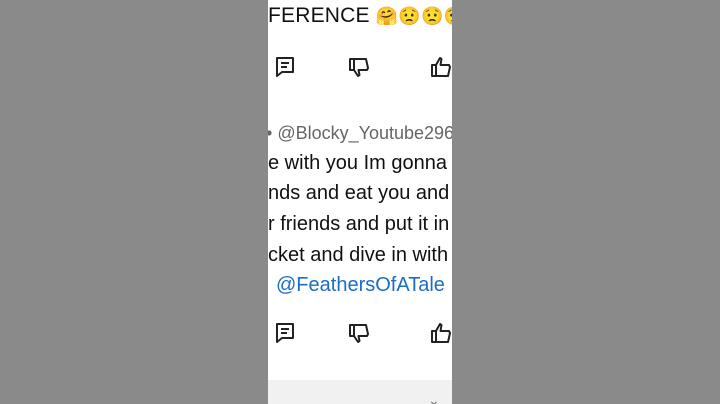  Describe the element at coordinates (319, 15) in the screenshot. I see `previous-comment-word: FERENCE` at that location.